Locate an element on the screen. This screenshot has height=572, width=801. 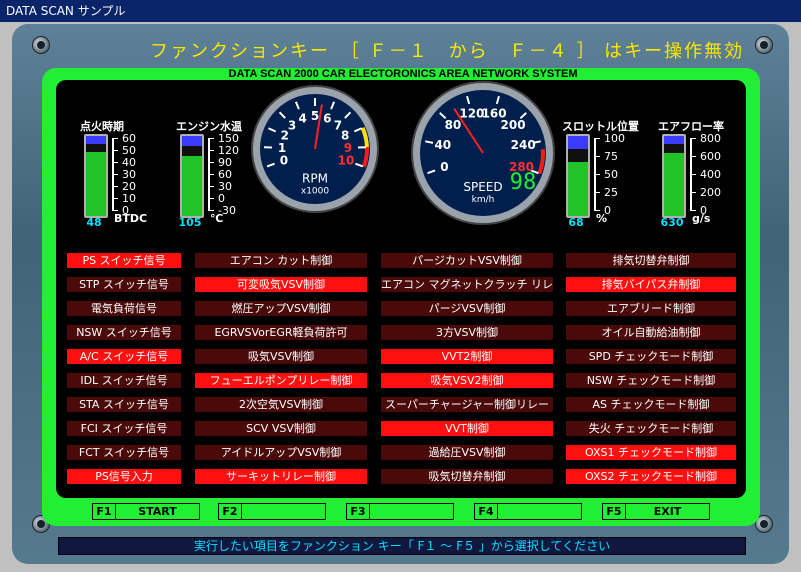
coolant-unit: ℃ is located at coordinates (217, 218).